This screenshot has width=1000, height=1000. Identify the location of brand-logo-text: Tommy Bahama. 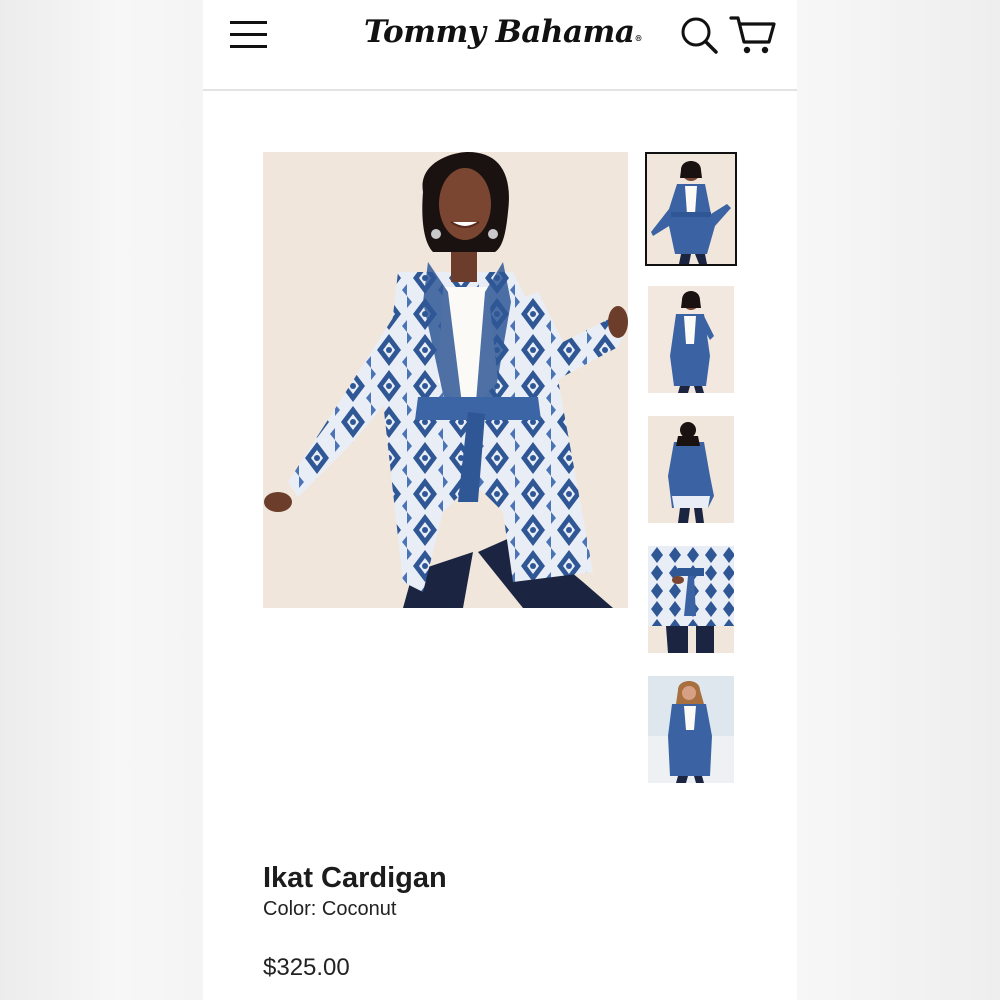
(499, 32).